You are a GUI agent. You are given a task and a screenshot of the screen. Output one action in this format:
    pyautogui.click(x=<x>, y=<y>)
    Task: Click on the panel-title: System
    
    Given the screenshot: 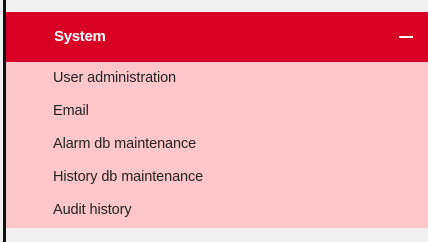 What is the action you would take?
    pyautogui.click(x=80, y=36)
    